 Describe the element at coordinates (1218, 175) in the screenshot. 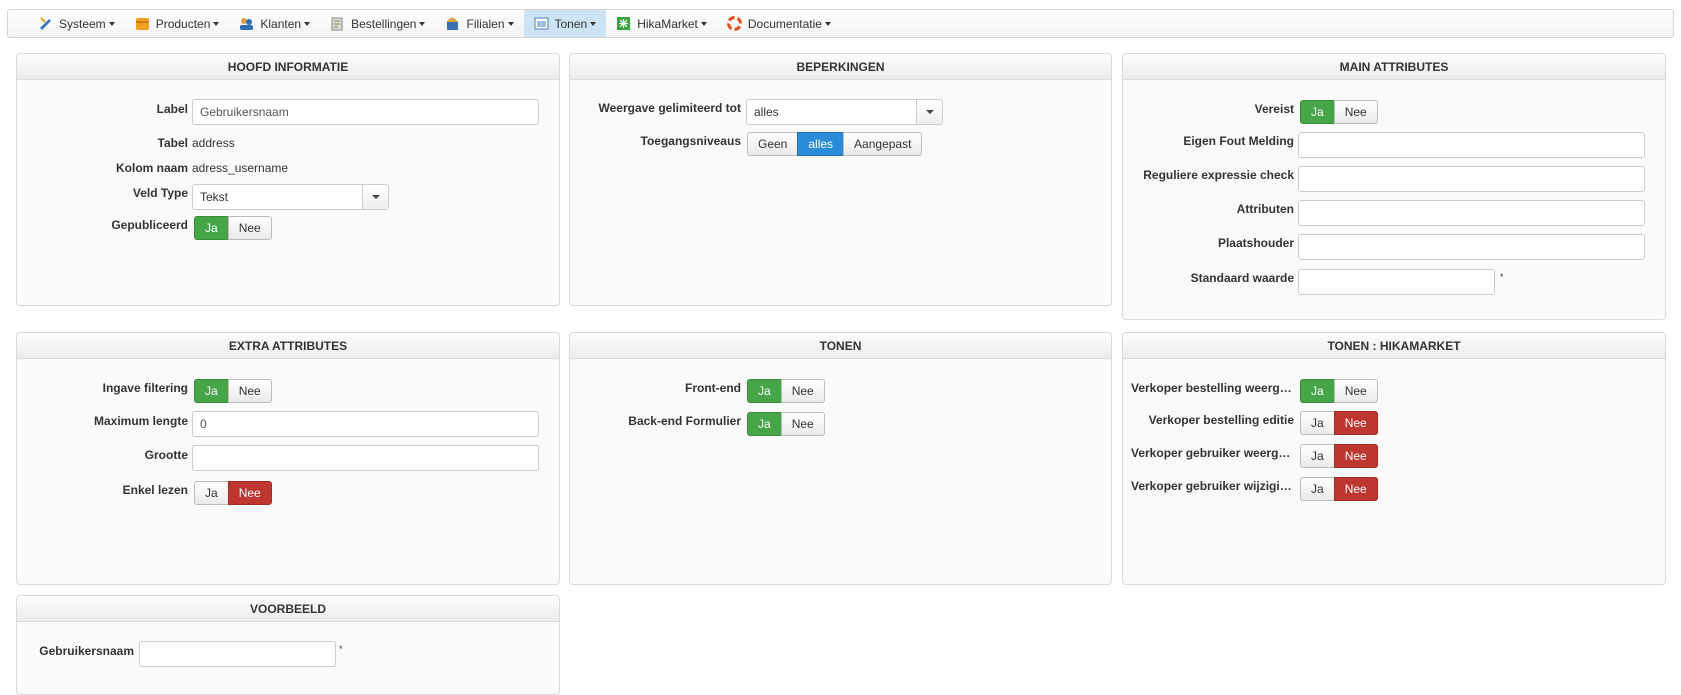

I see `regex-label: Reguliere expressie check` at that location.